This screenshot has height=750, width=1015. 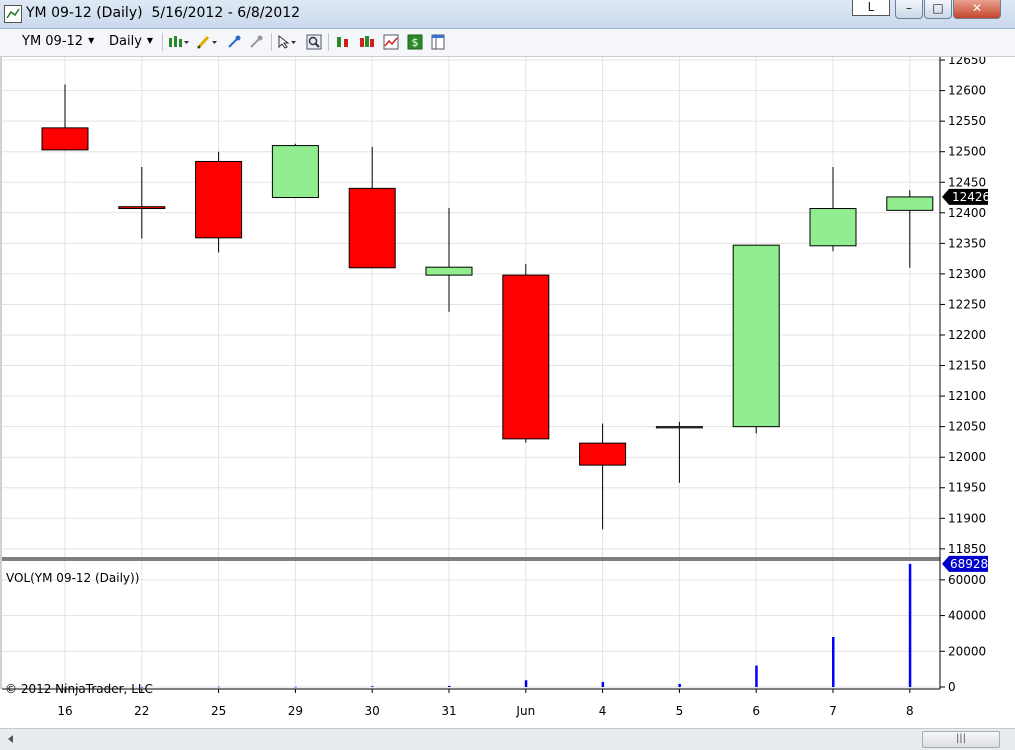 I want to click on maximize-button: □, so click(x=938, y=9).